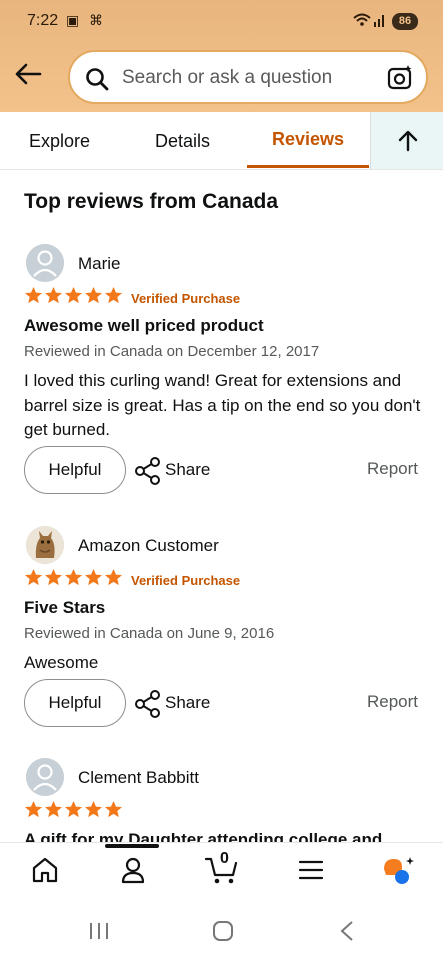  What do you see at coordinates (99, 931) in the screenshot?
I see `recent-apps-icon` at bounding box center [99, 931].